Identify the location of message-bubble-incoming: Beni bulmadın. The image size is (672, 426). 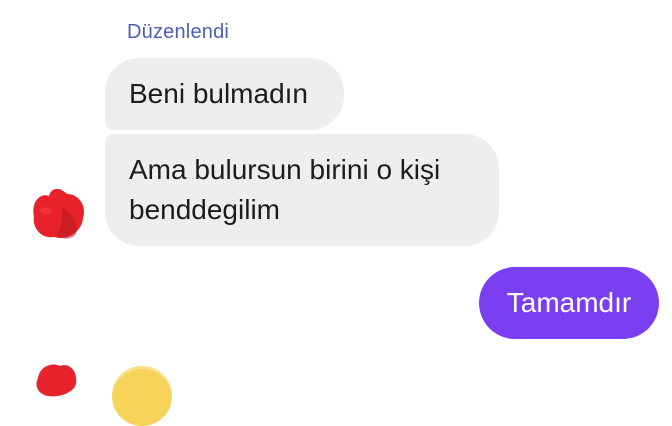
(224, 94).